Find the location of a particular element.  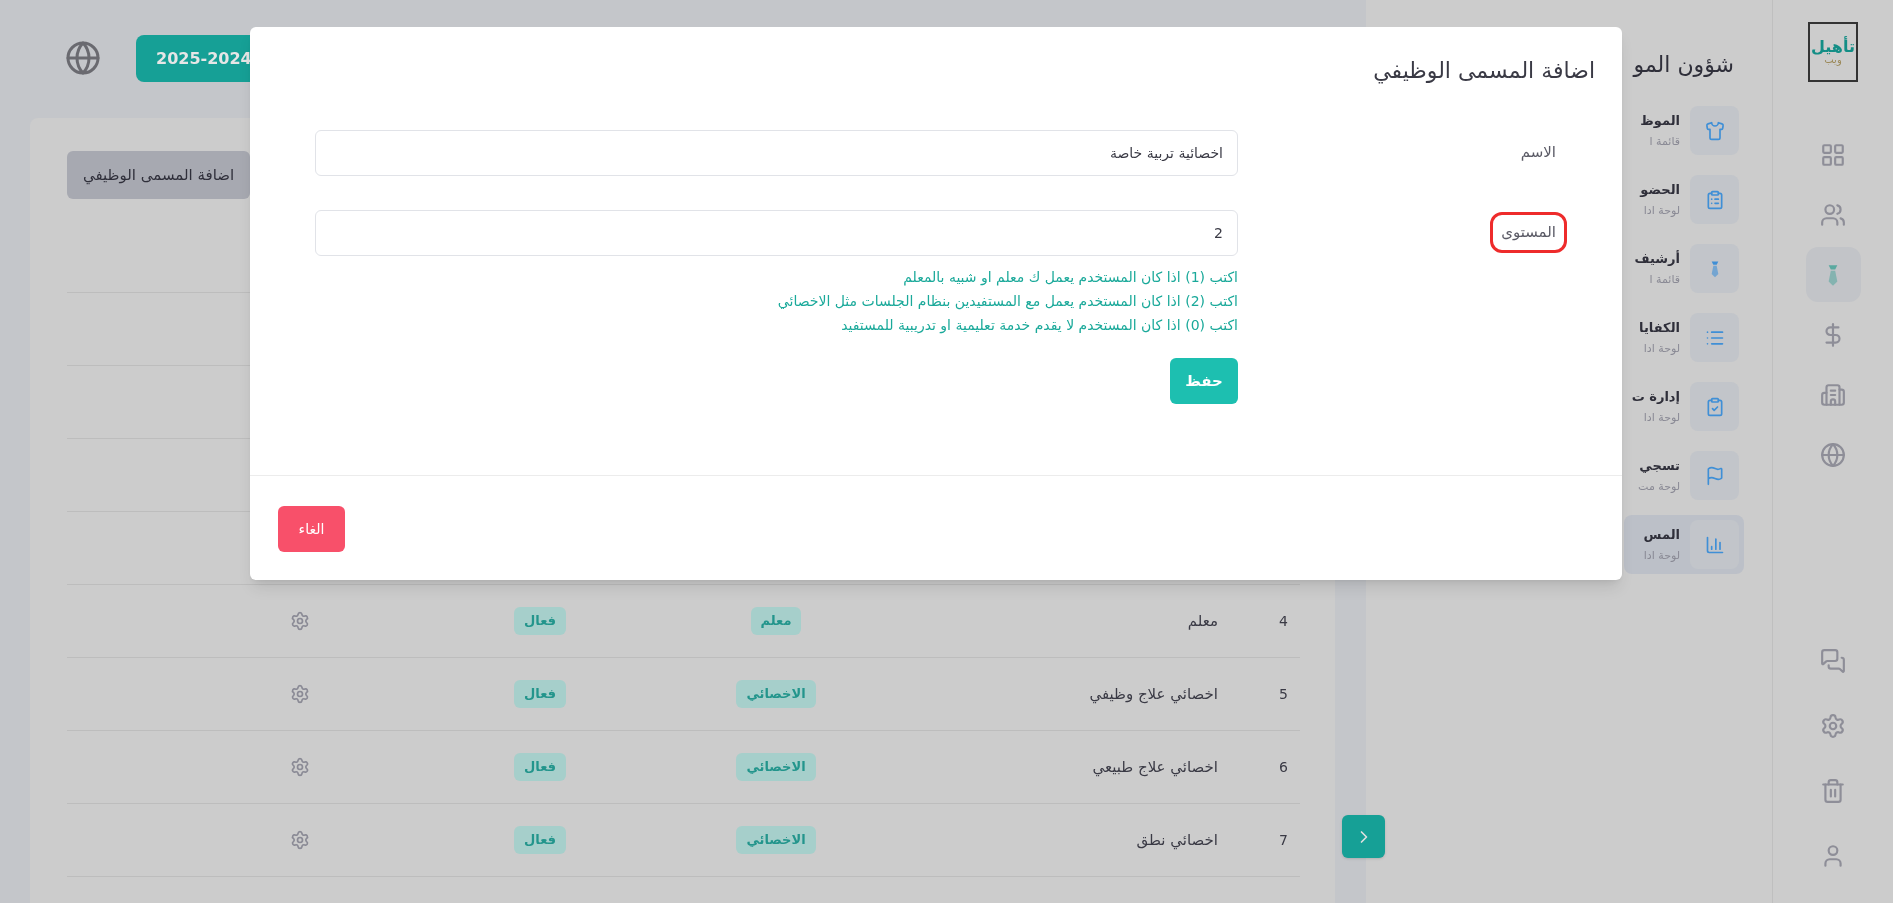

trash-icon is located at coordinates (1833, 790).